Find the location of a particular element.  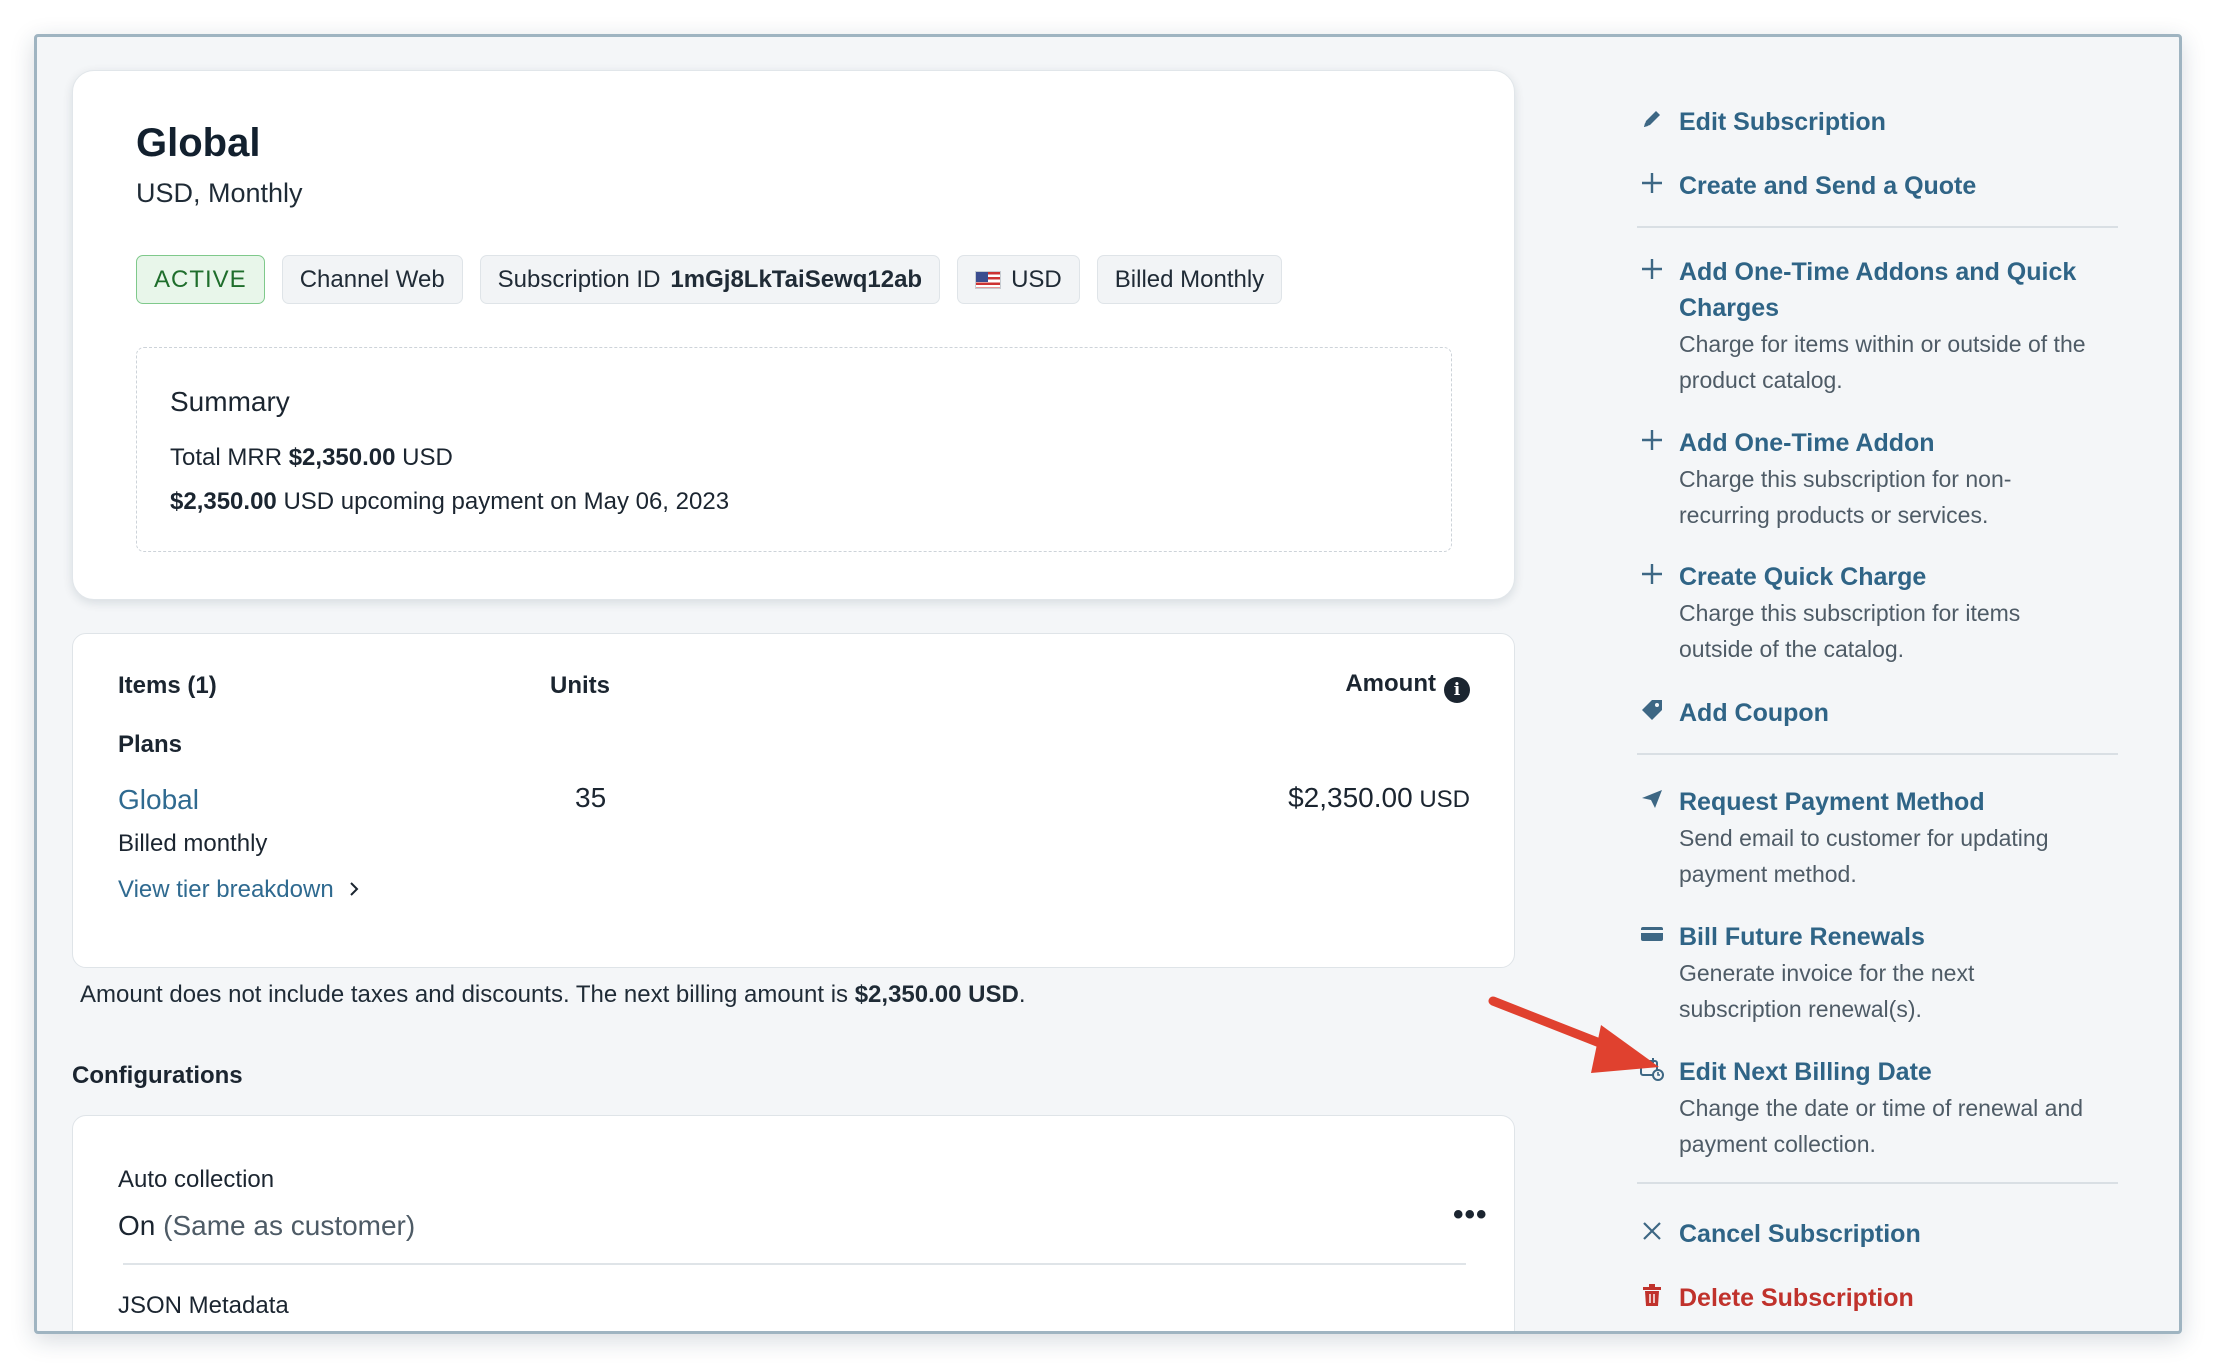

currency-label: USD is located at coordinates (1036, 279).